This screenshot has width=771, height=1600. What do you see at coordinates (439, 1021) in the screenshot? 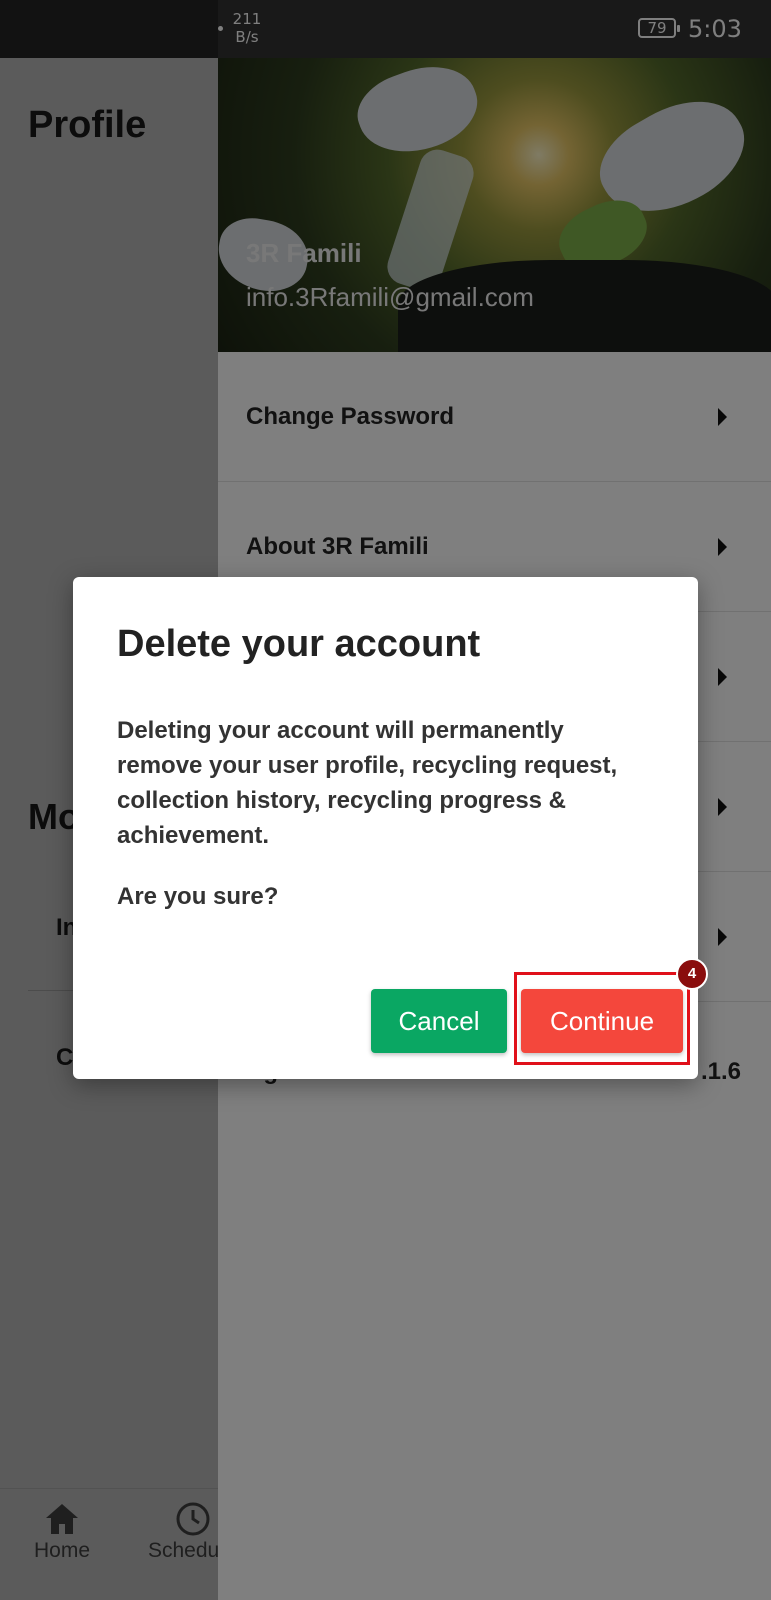
I see `cancel-button: Cancel` at bounding box center [439, 1021].